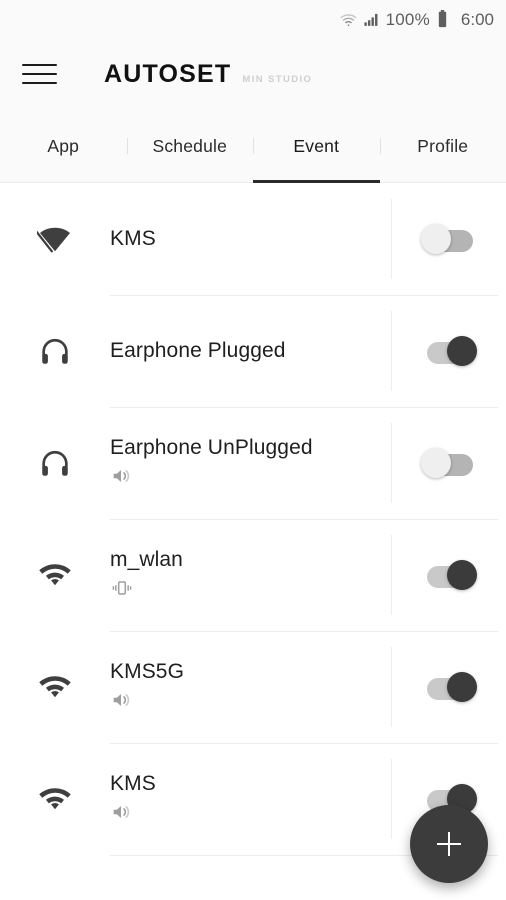 This screenshot has height=900, width=506. I want to click on tab-label: Profile, so click(443, 145).